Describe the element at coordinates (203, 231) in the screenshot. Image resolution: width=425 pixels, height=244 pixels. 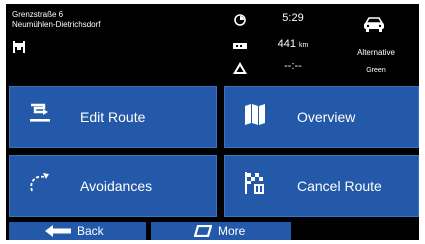
I see `more-icon` at that location.